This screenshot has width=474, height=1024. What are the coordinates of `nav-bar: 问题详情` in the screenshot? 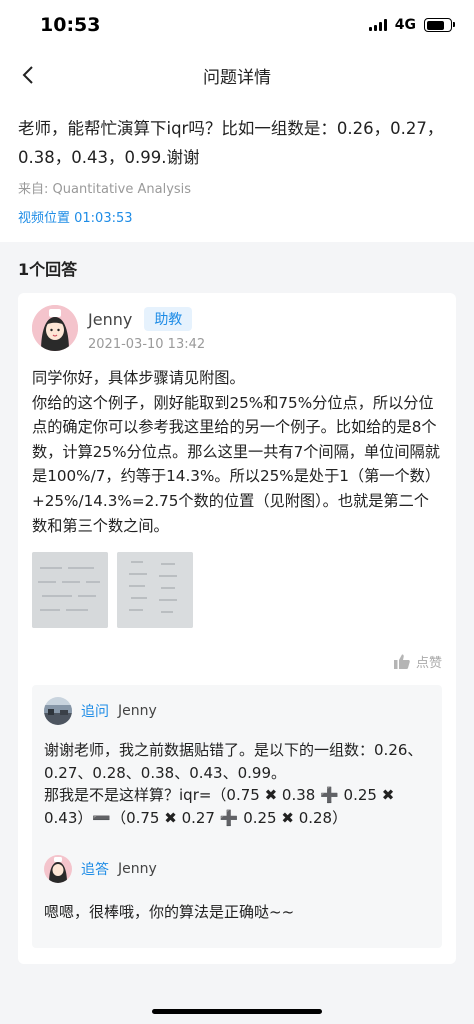 It's located at (237, 75).